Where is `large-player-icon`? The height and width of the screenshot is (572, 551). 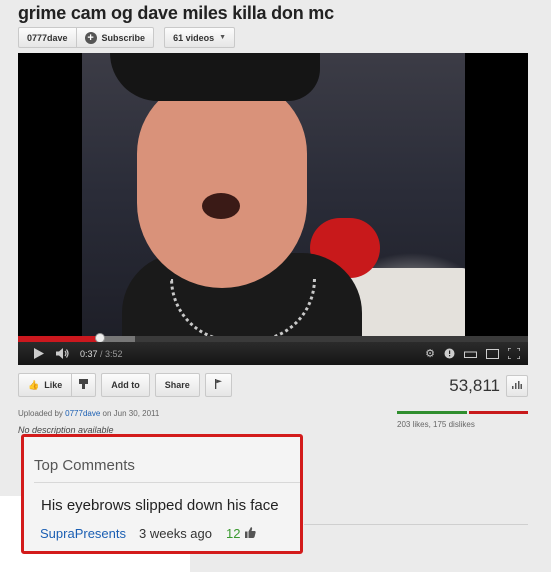
large-player-icon is located at coordinates (492, 353).